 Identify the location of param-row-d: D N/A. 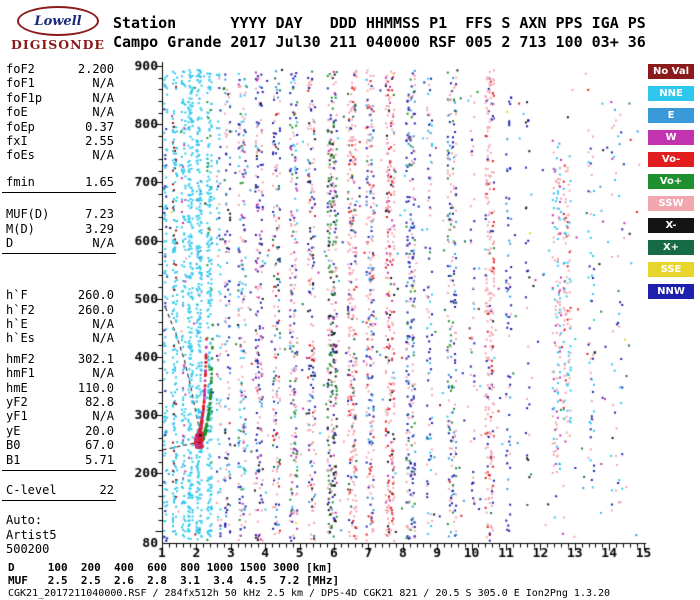
(59, 243).